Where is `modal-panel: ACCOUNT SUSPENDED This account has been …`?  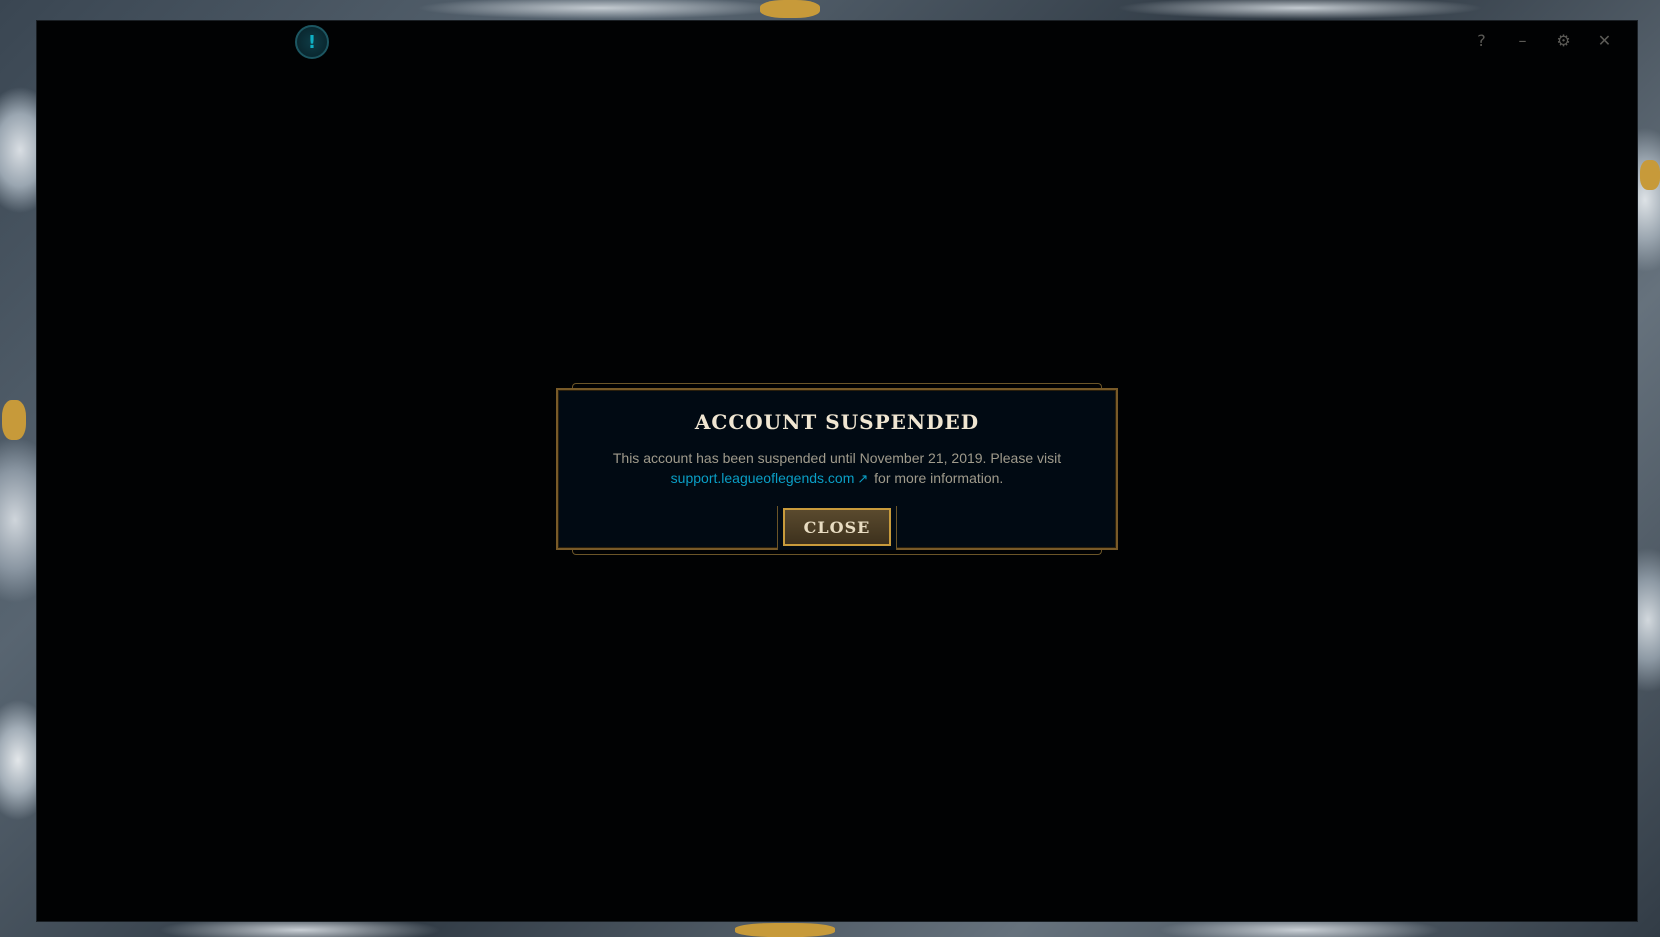 modal-panel: ACCOUNT SUSPENDED This account has been … is located at coordinates (837, 469).